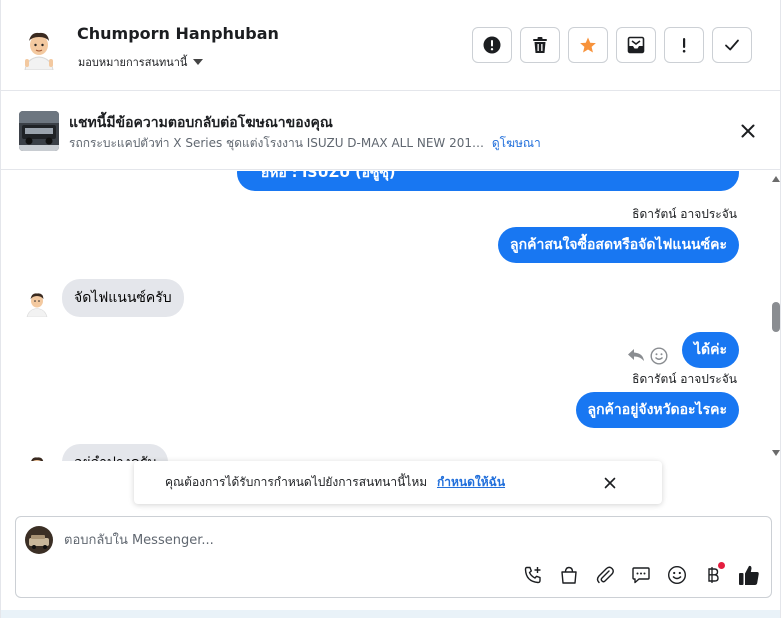 This screenshot has height=618, width=781. What do you see at coordinates (391, 45) in the screenshot?
I see `conversation-header: Chumporn Hanphuban มอบหมายการสนทนานี้` at bounding box center [391, 45].